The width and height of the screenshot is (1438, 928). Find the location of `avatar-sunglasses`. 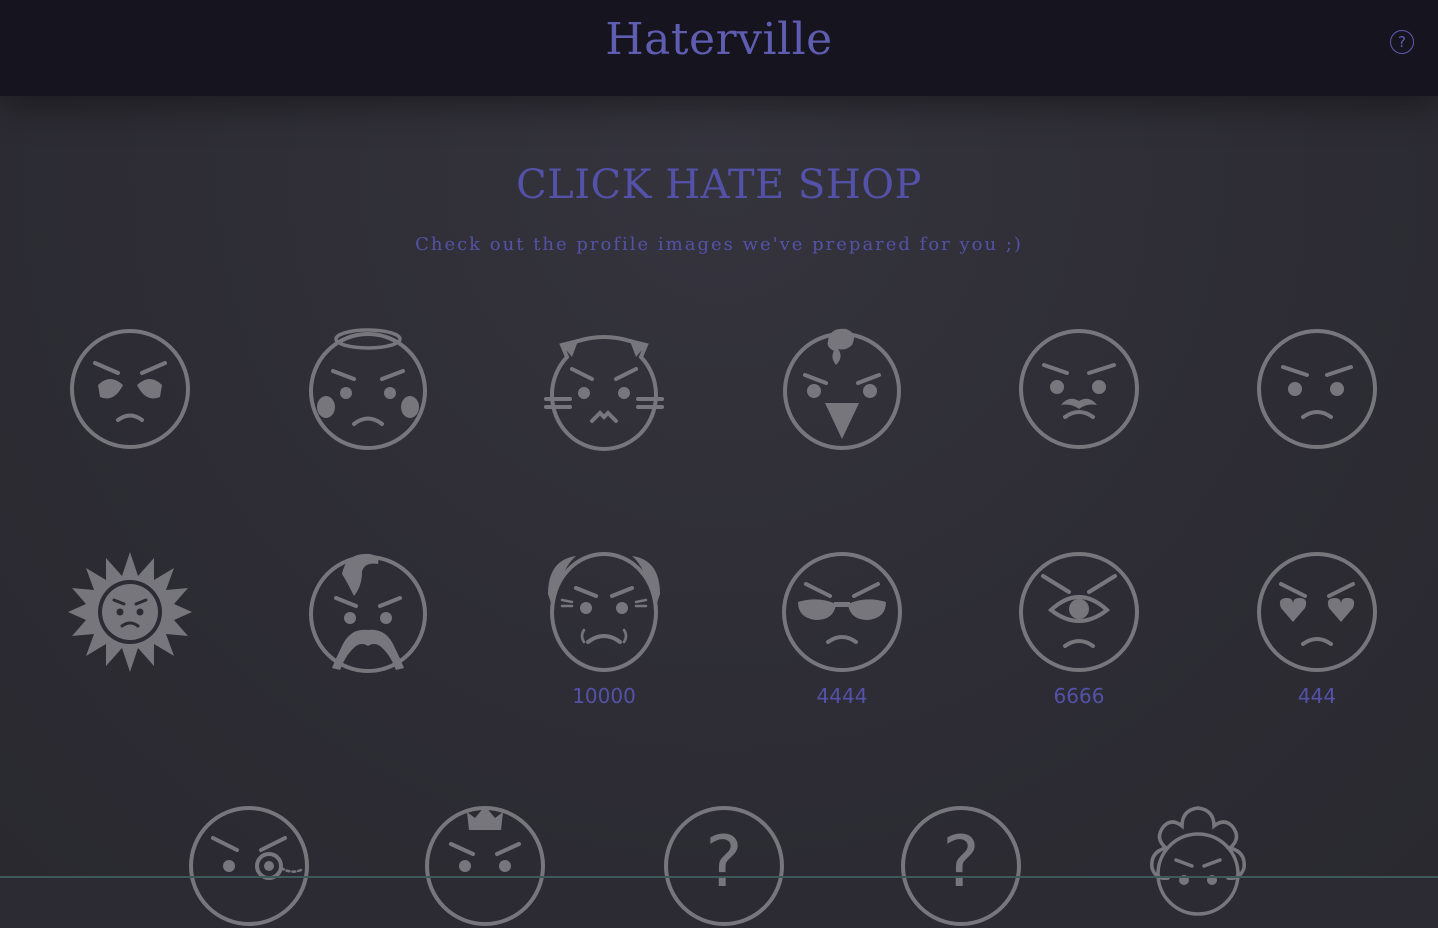

avatar-sunglasses is located at coordinates (842, 612).